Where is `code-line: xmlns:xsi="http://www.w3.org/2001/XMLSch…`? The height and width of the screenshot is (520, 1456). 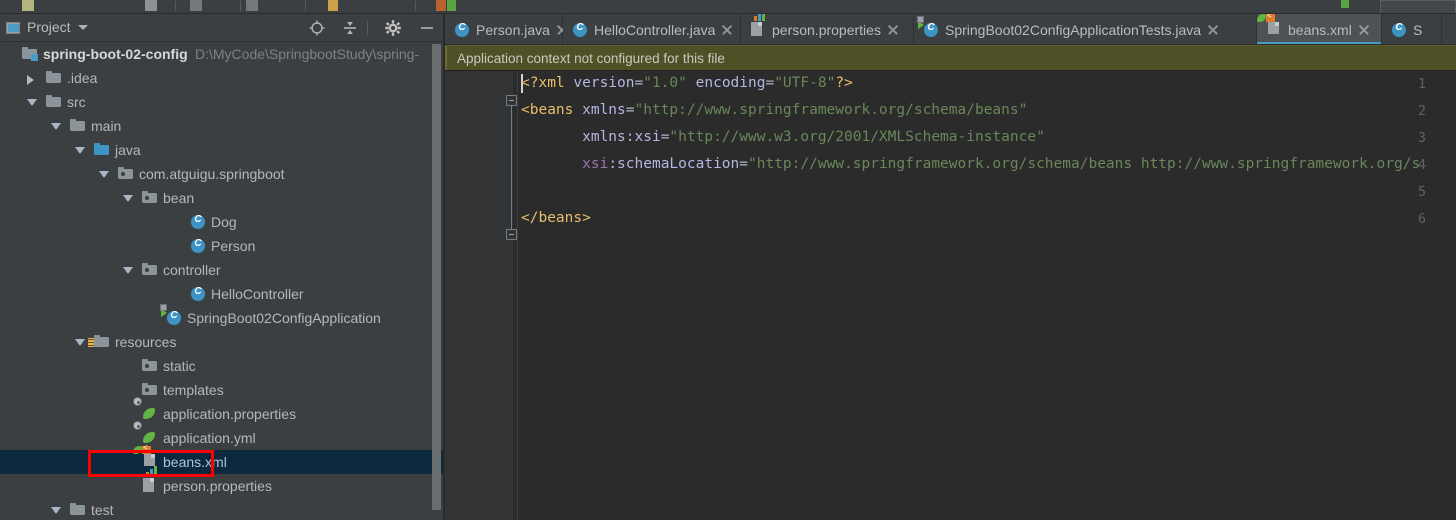 code-line: xmlns:xsi="http://www.w3.org/2001/XMLSch… is located at coordinates (783, 137).